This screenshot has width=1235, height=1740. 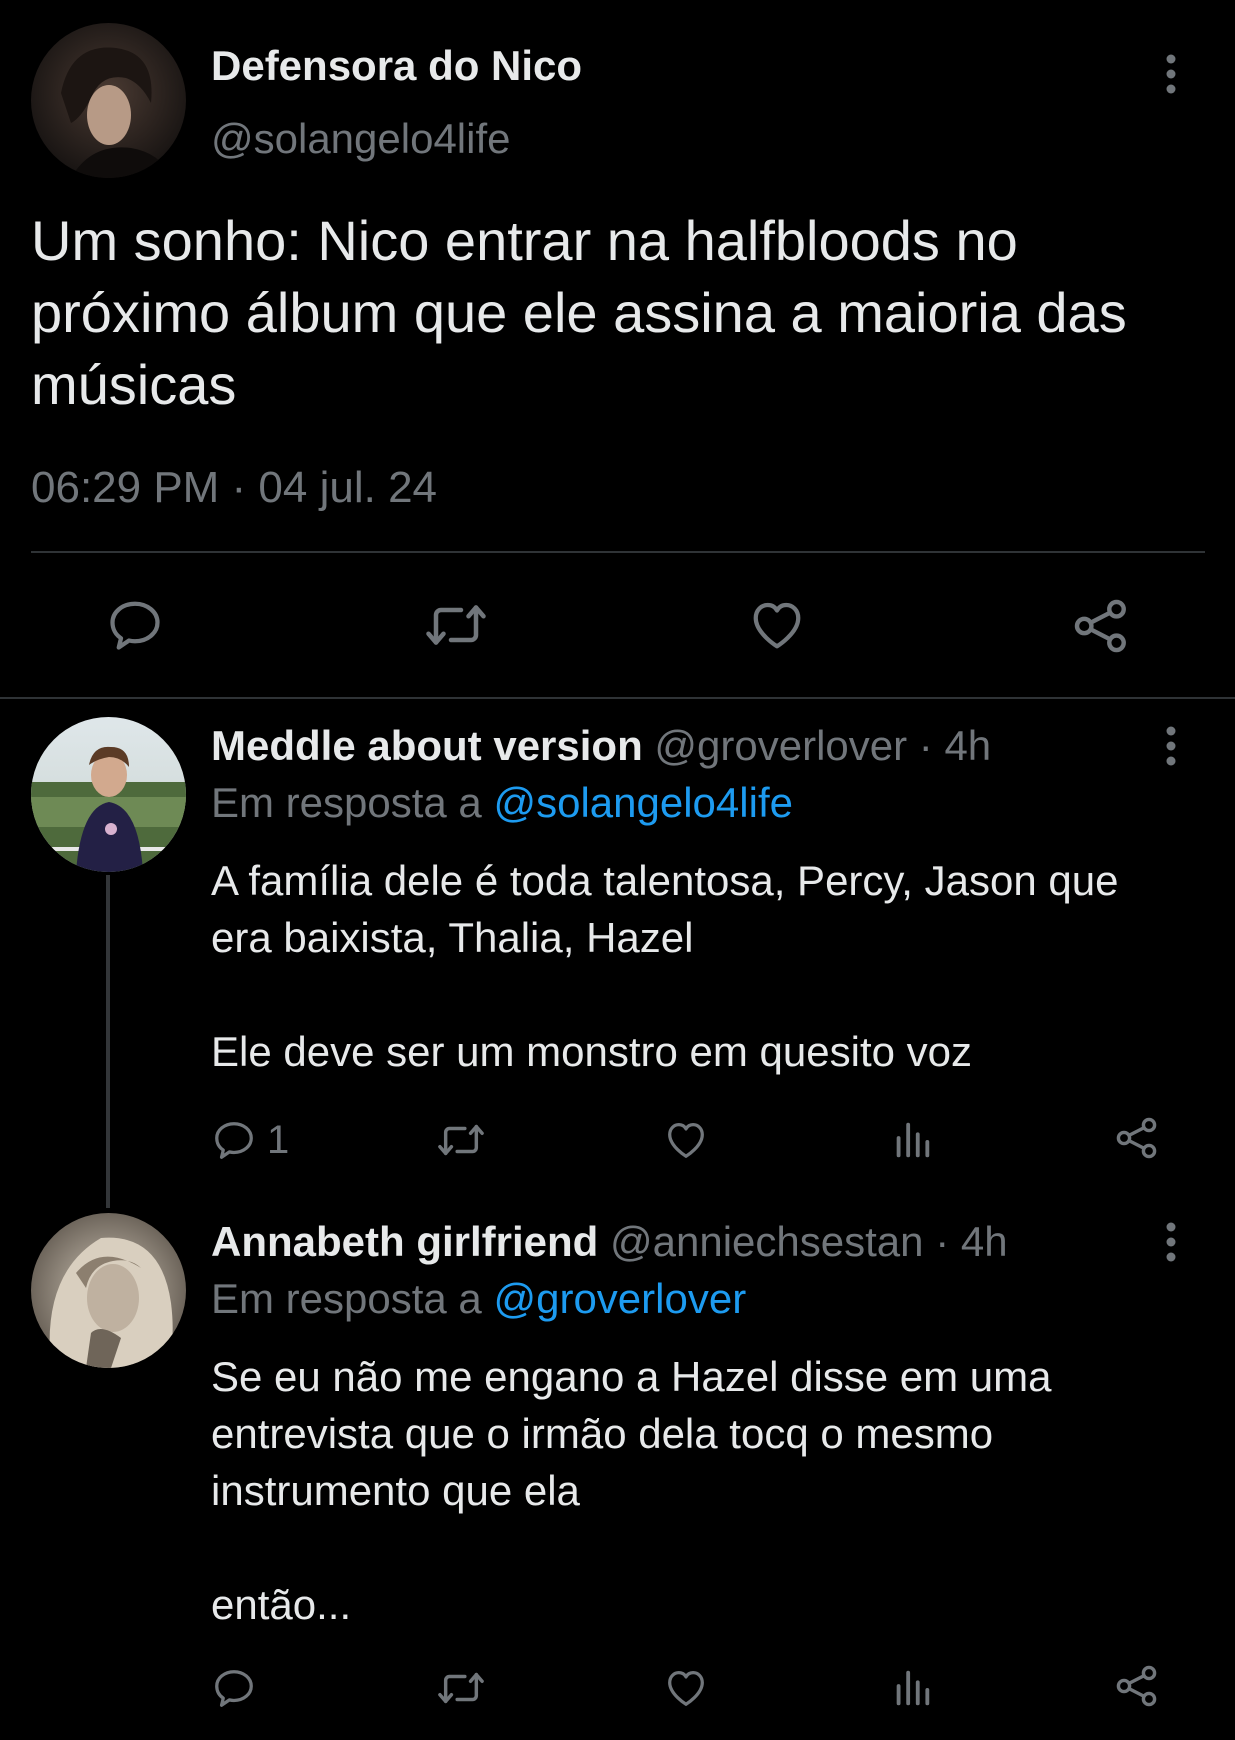 What do you see at coordinates (619, 1298) in the screenshot?
I see `reply-2-reply-to-link: @groverlover` at bounding box center [619, 1298].